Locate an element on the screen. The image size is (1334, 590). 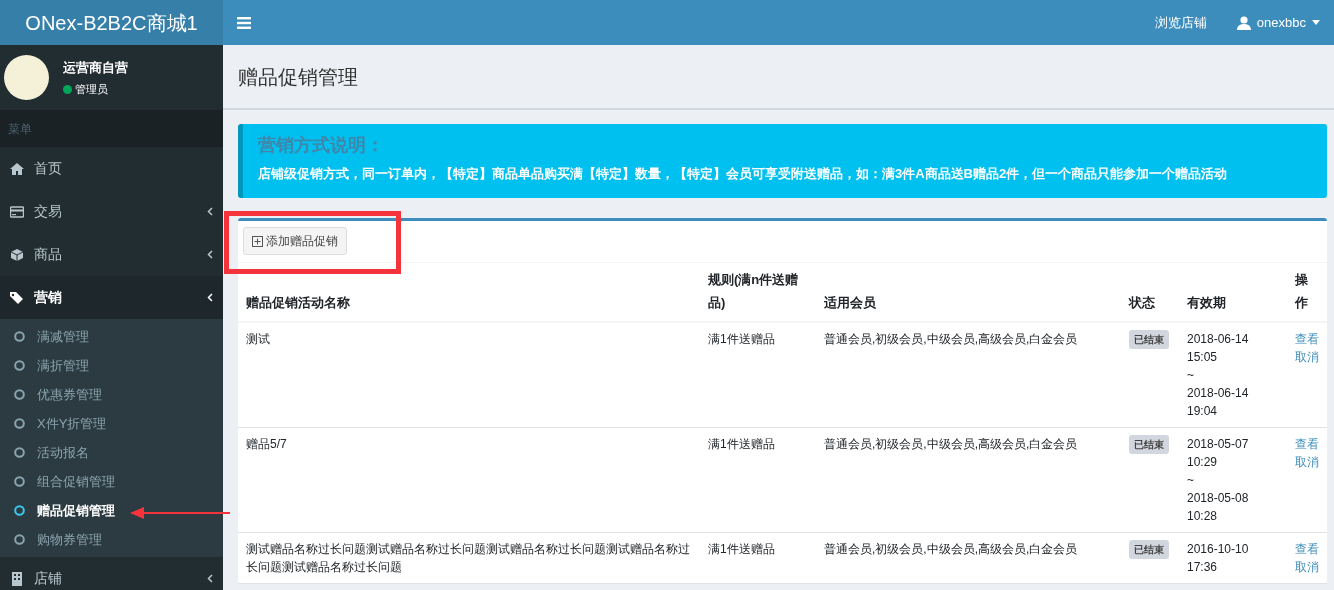
plus-square-icon is located at coordinates (257, 241).